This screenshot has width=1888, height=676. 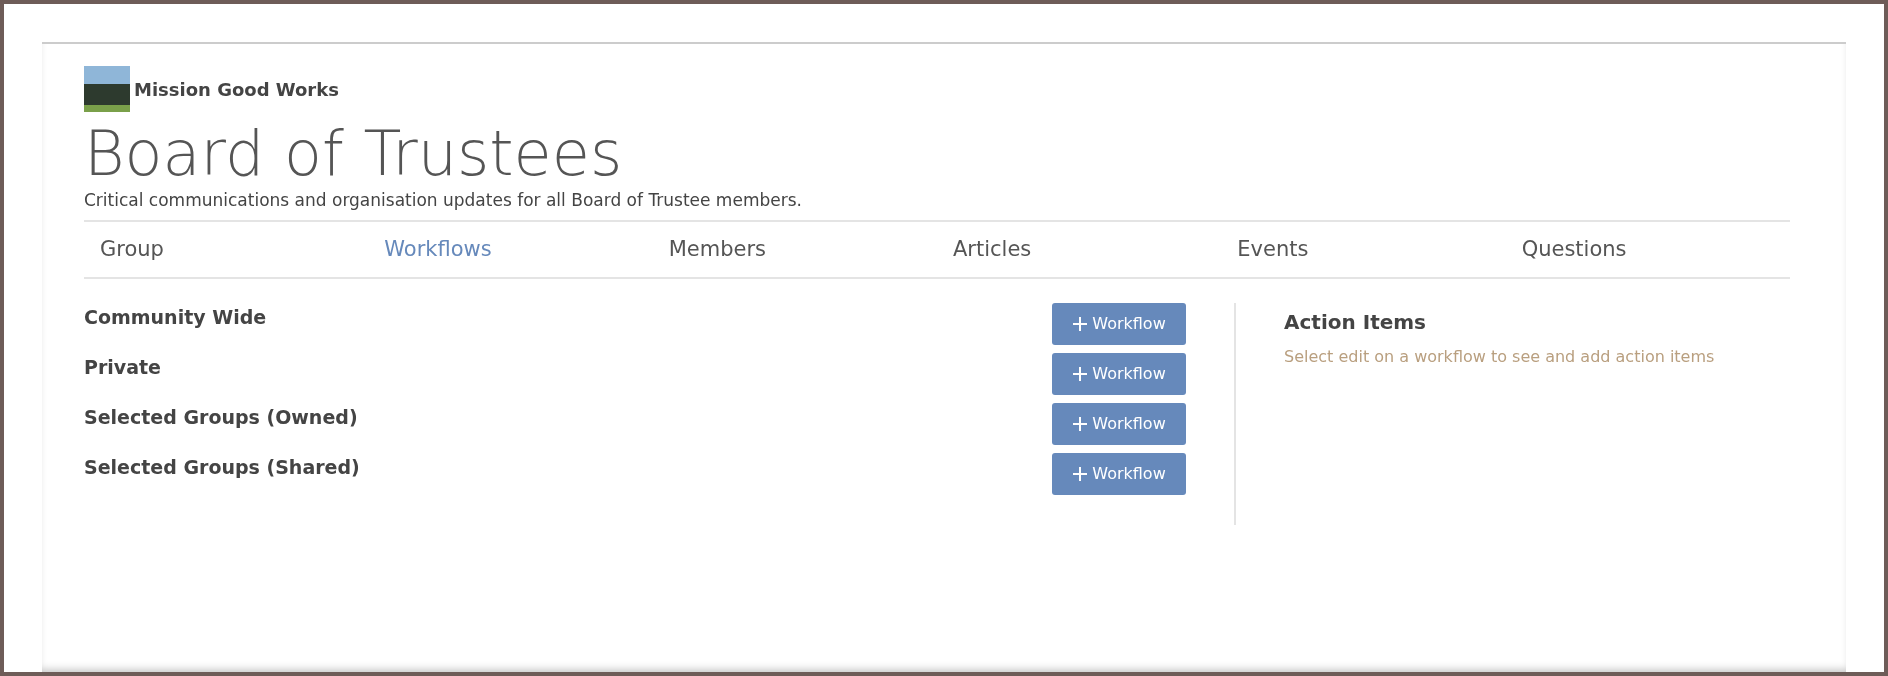 What do you see at coordinates (221, 418) in the screenshot?
I see `section-label: Selected Groups (Owned)` at bounding box center [221, 418].